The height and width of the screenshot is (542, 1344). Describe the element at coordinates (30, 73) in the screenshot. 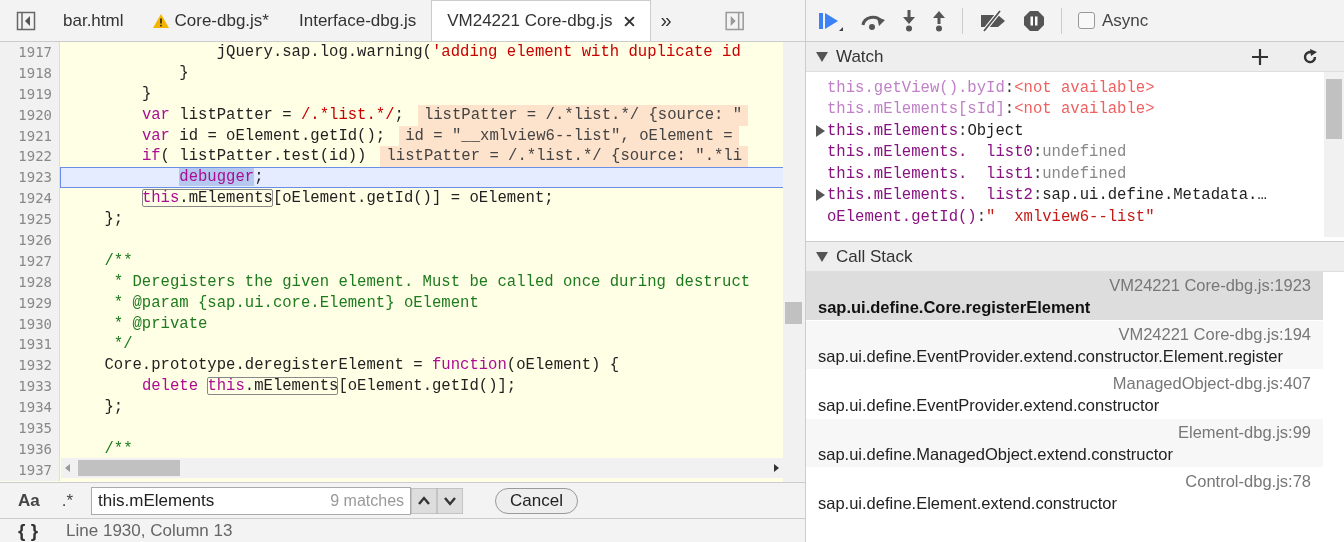

I see `line-number: 1918` at that location.